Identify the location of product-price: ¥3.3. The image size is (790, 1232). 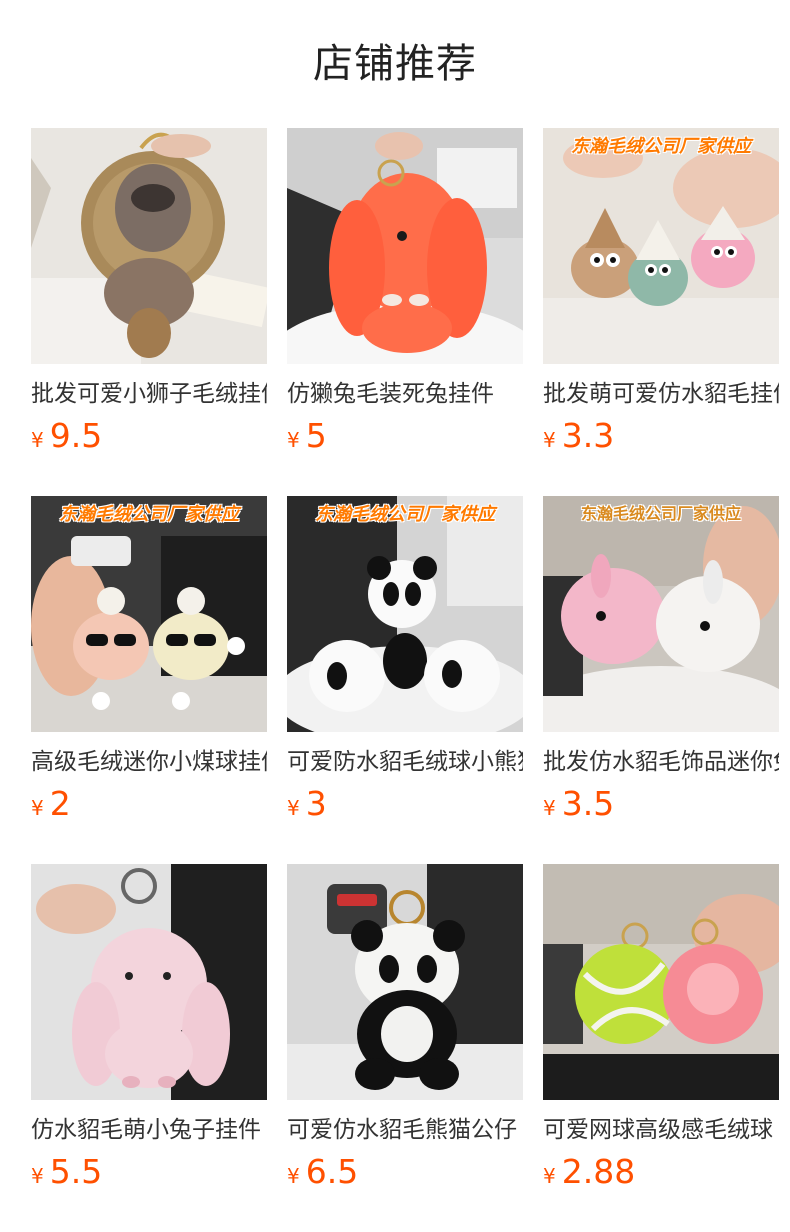
(578, 435).